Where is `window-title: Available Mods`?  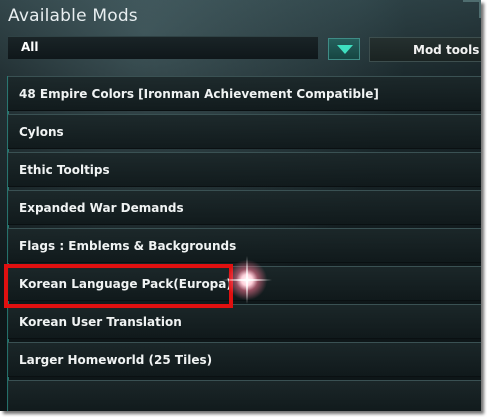 window-title: Available Mods is located at coordinates (73, 16).